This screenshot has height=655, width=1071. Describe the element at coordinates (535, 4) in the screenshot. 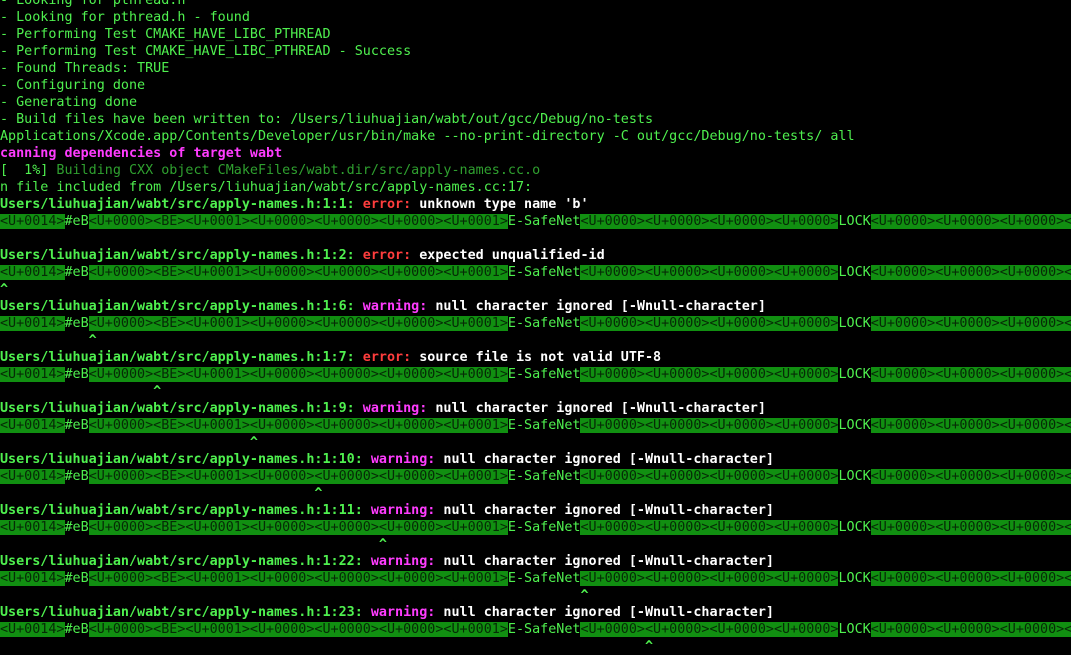

I see `terminal-line: - Looking for pthread.h` at that location.